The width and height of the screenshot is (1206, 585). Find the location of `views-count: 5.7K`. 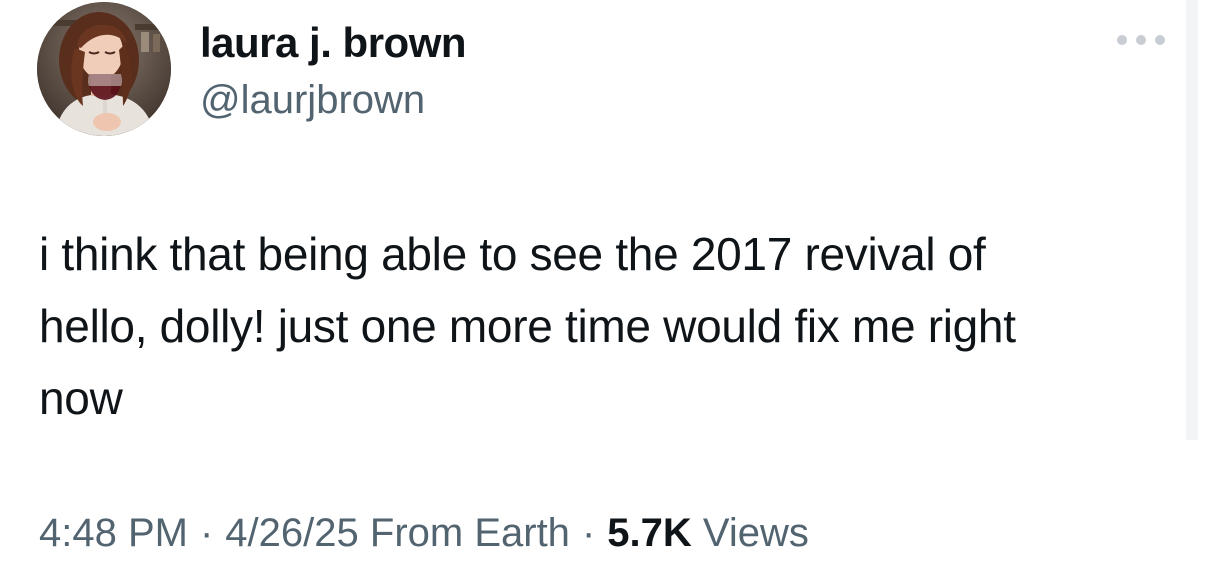

views-count: 5.7K is located at coordinates (649, 533).